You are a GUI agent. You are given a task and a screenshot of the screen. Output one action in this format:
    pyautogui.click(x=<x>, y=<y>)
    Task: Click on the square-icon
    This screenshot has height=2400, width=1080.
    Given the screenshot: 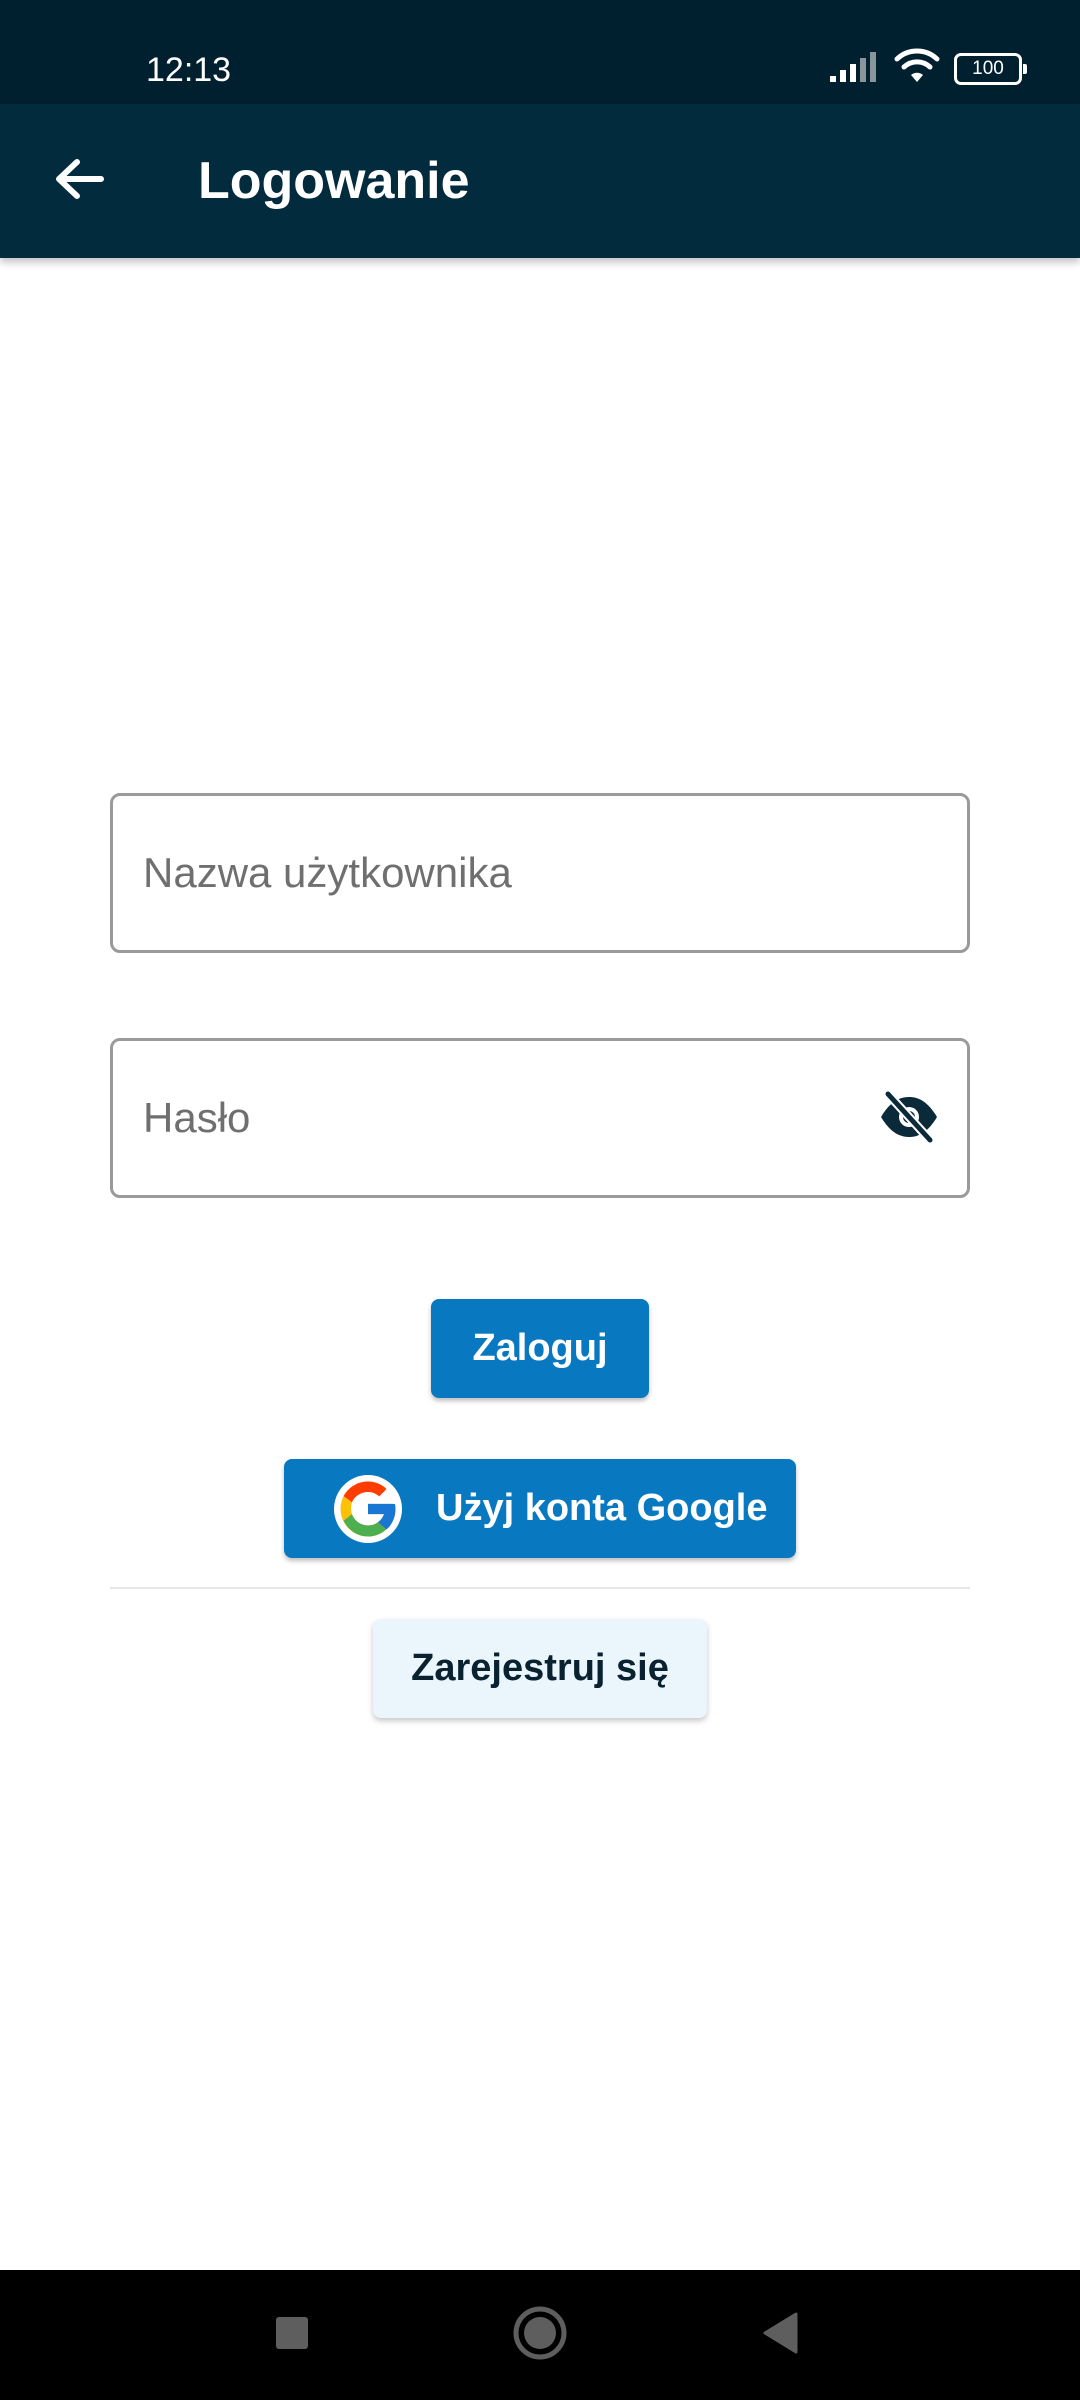 What is the action you would take?
    pyautogui.click(x=292, y=2335)
    